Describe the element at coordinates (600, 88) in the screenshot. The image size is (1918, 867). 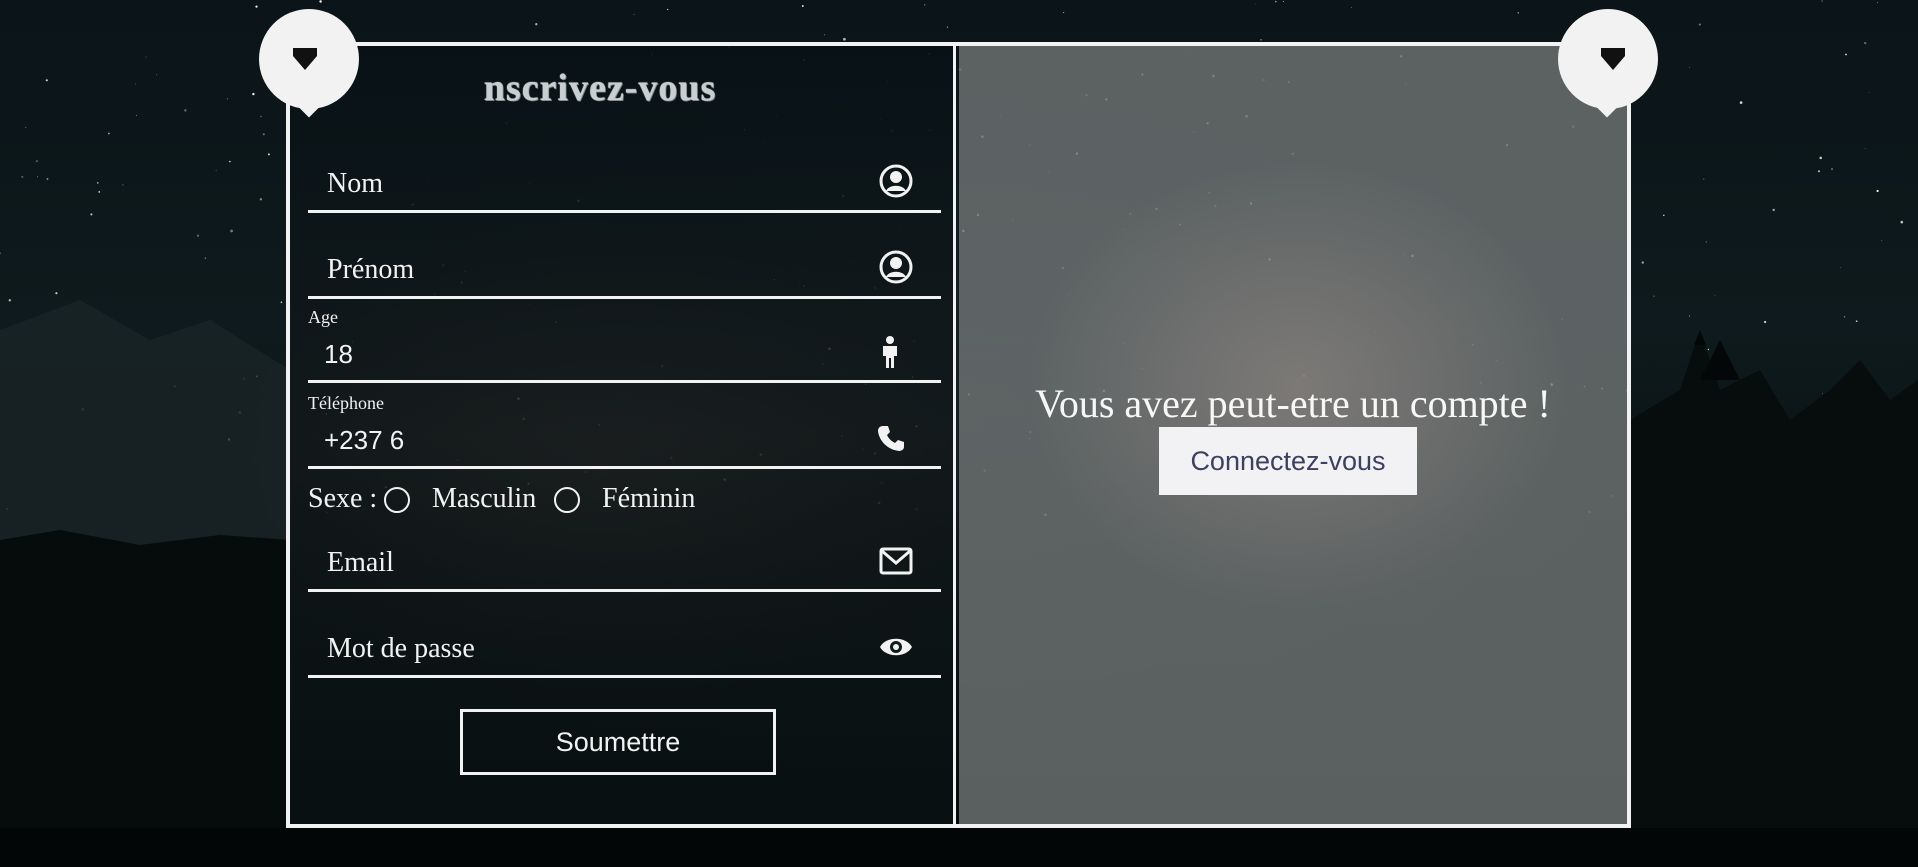
I see `form-title: nscrivez-vous` at that location.